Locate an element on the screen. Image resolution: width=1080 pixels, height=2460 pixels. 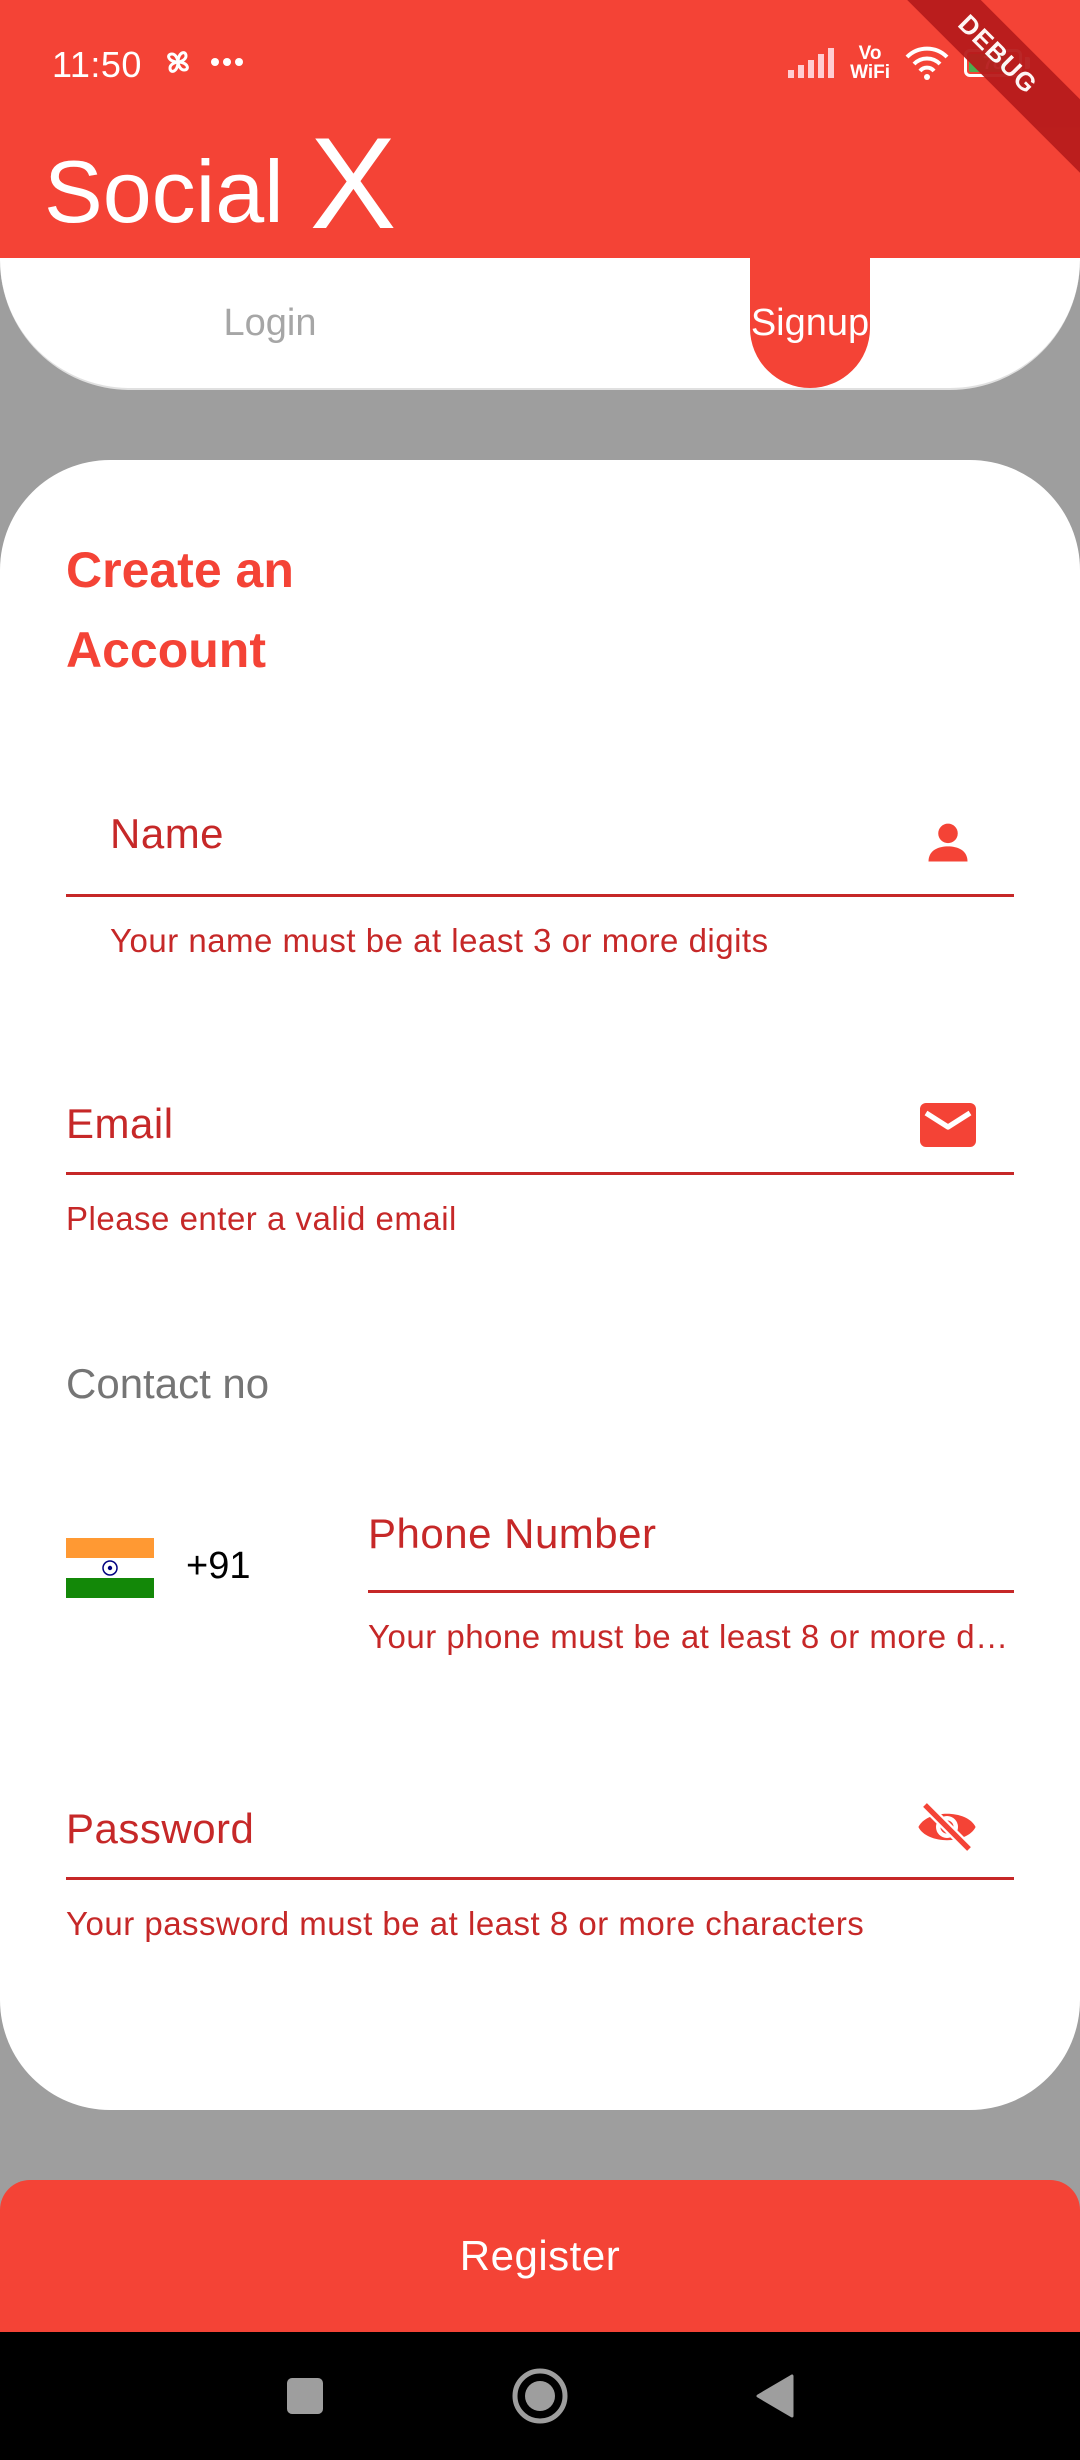
status-time: 11:50 is located at coordinates (97, 64).